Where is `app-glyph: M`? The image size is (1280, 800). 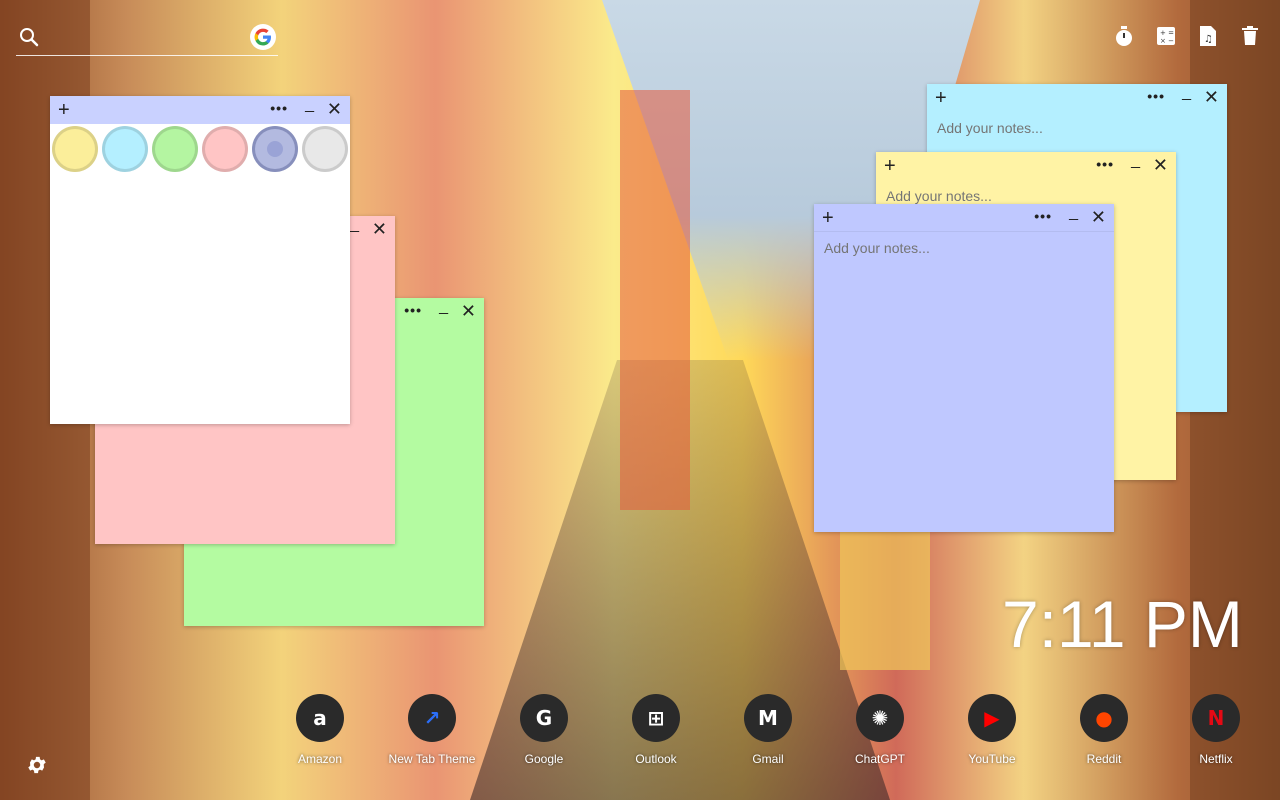
app-glyph: M is located at coordinates (768, 718).